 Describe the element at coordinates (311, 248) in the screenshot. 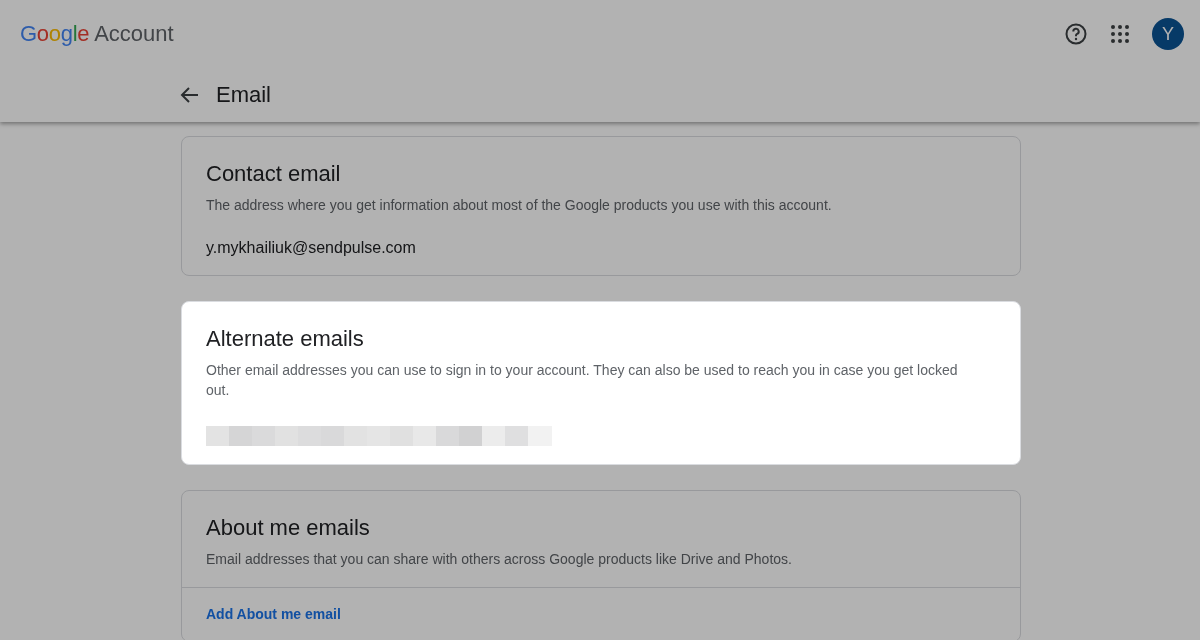

I see `email-address: y.mykhailiuk@sendpulse.com` at that location.